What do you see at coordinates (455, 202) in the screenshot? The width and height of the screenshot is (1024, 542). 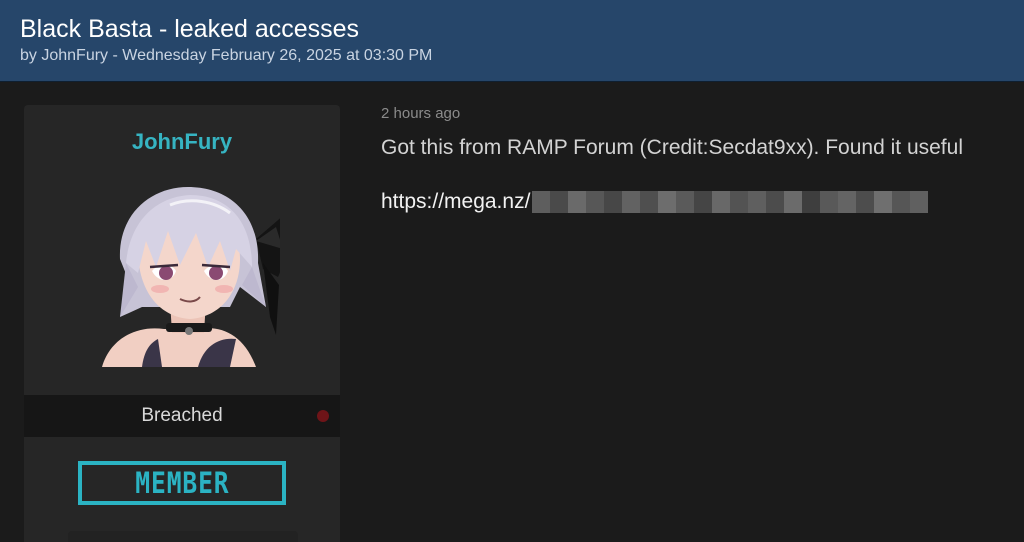 I see `mega-link: https://mega.nz/` at bounding box center [455, 202].